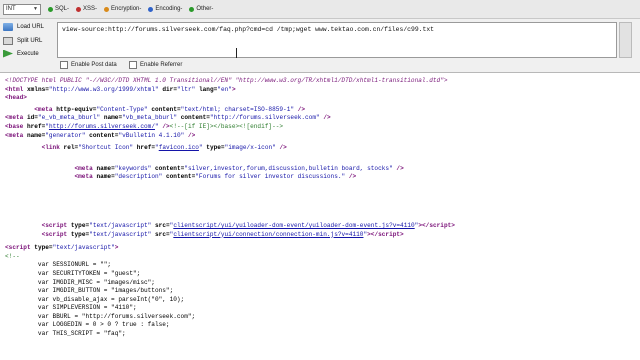  I want to click on menu-encryption: Encryption-, so click(122, 9).